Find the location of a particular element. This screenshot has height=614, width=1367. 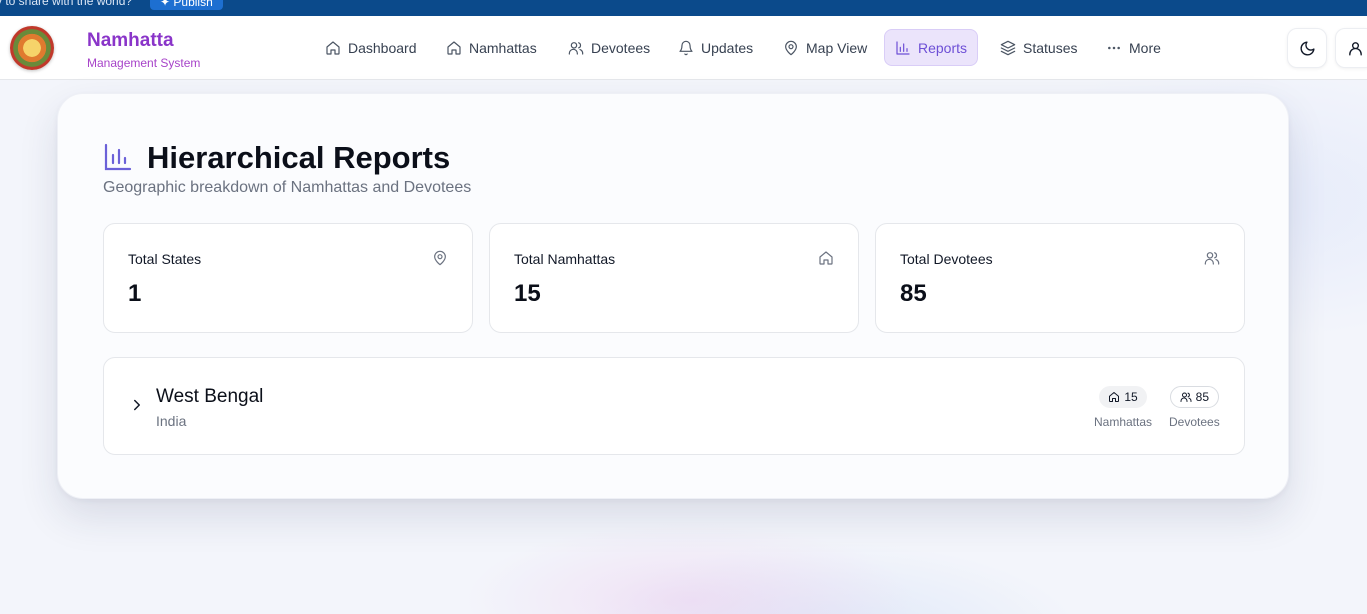

theme-toggle-button is located at coordinates (1307, 48).